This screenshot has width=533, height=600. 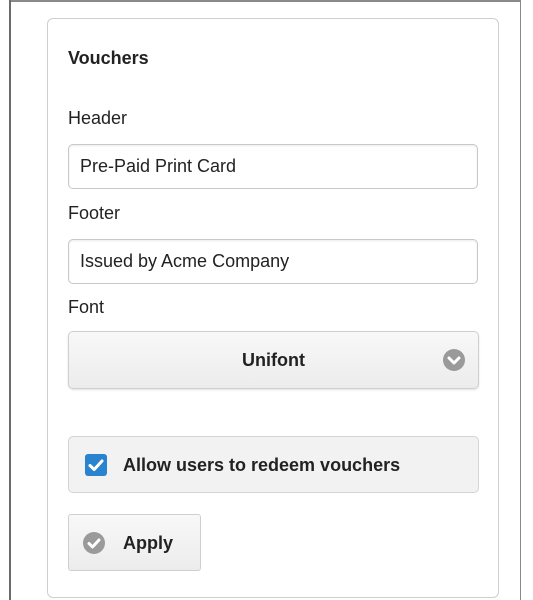 I want to click on window-right-border, so click(x=520, y=300).